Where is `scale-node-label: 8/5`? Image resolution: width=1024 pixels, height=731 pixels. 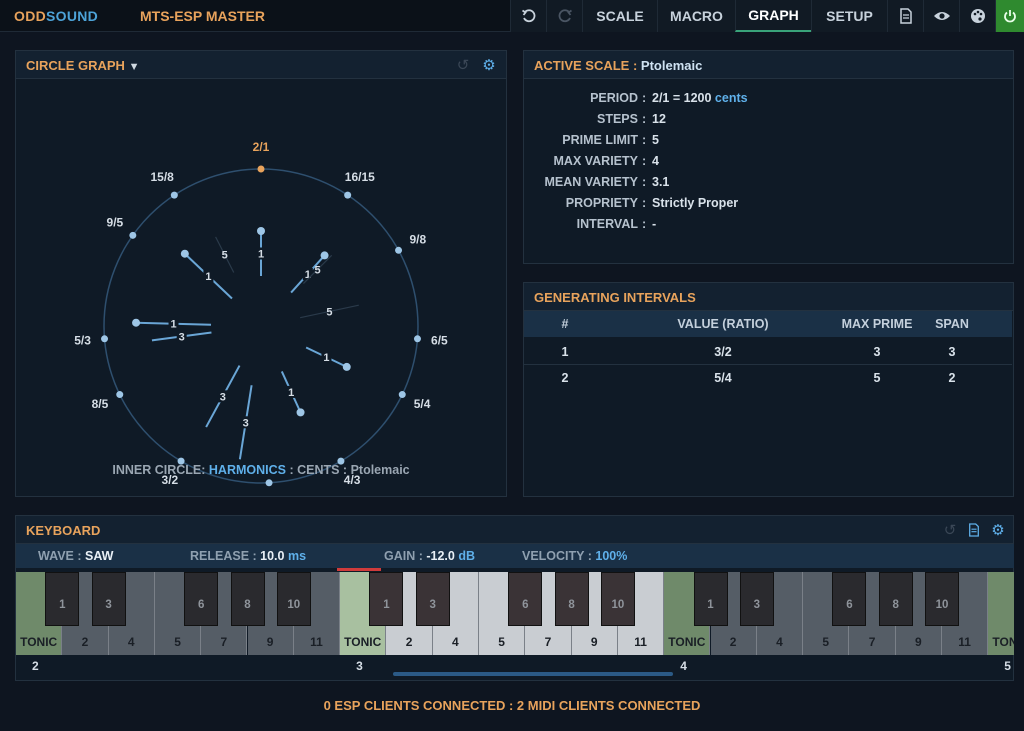
scale-node-label: 8/5 is located at coordinates (100, 404).